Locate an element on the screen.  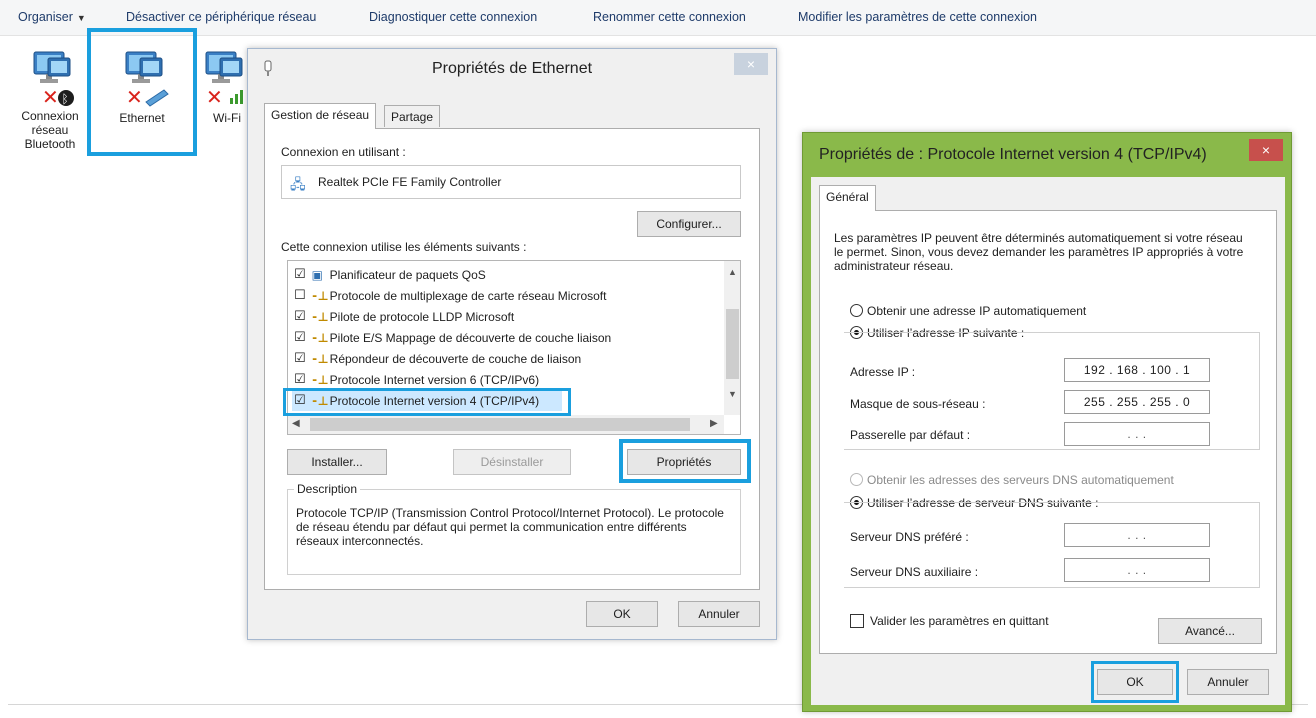
list-item: ☑ ⁃⊥Pilote de protocole LLDP Microsoft is located at coordinates (404, 317).